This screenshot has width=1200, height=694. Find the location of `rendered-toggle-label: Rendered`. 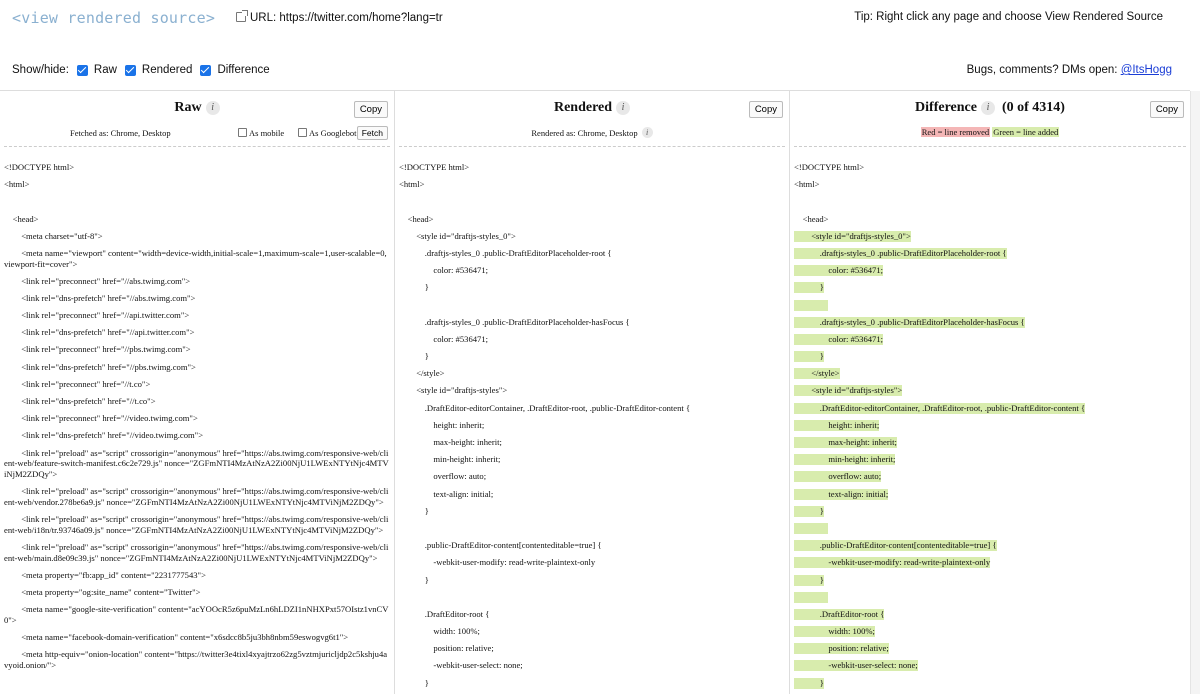

rendered-toggle-label: Rendered is located at coordinates (167, 70).